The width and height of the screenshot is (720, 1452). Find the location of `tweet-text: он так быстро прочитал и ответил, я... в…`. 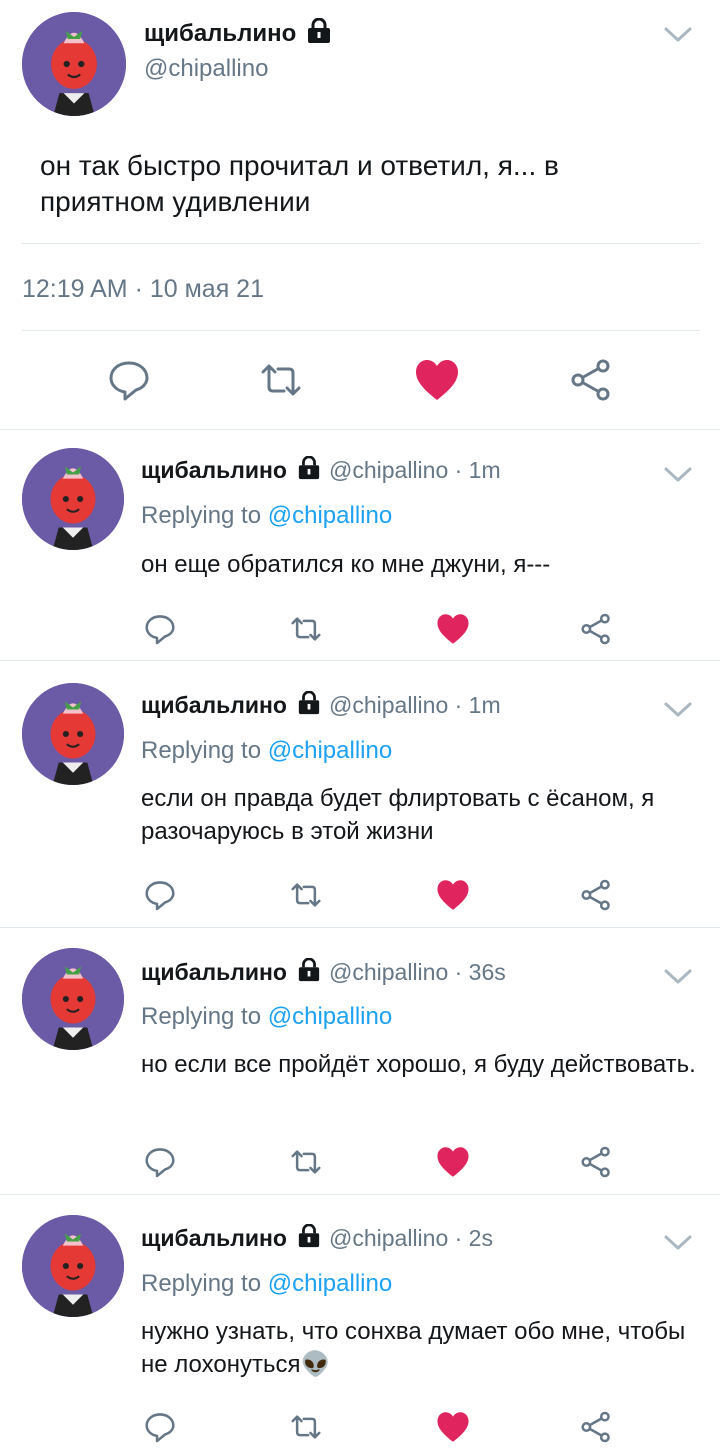

tweet-text: он так быстро прочитал и ответил, я... в… is located at coordinates (299, 183).